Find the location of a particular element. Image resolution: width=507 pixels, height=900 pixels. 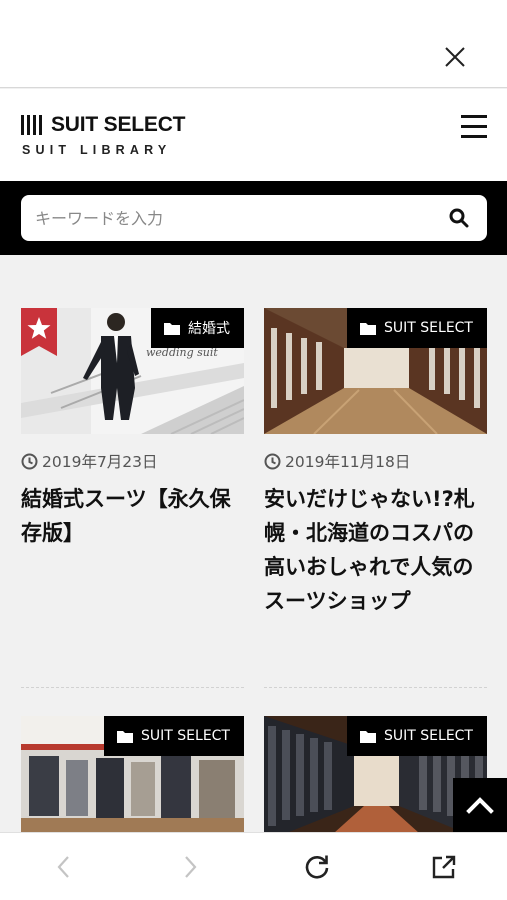

chevron-right-icon is located at coordinates (191, 867).